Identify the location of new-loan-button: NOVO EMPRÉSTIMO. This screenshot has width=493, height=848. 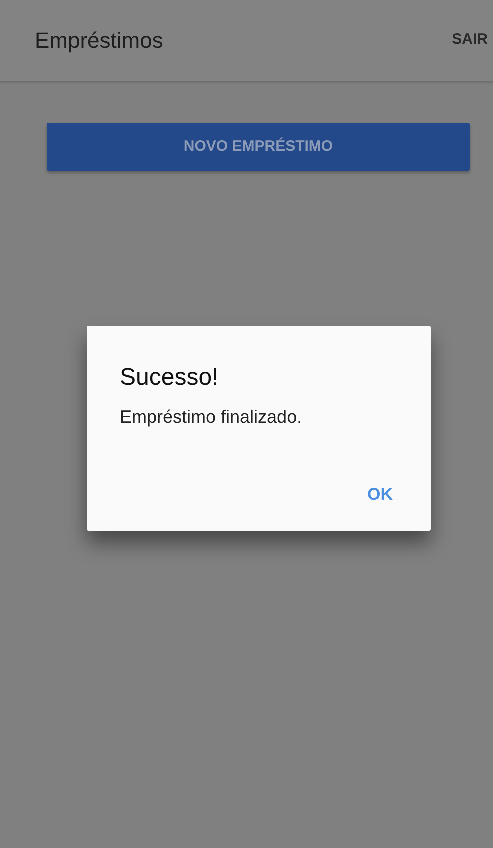
(258, 147).